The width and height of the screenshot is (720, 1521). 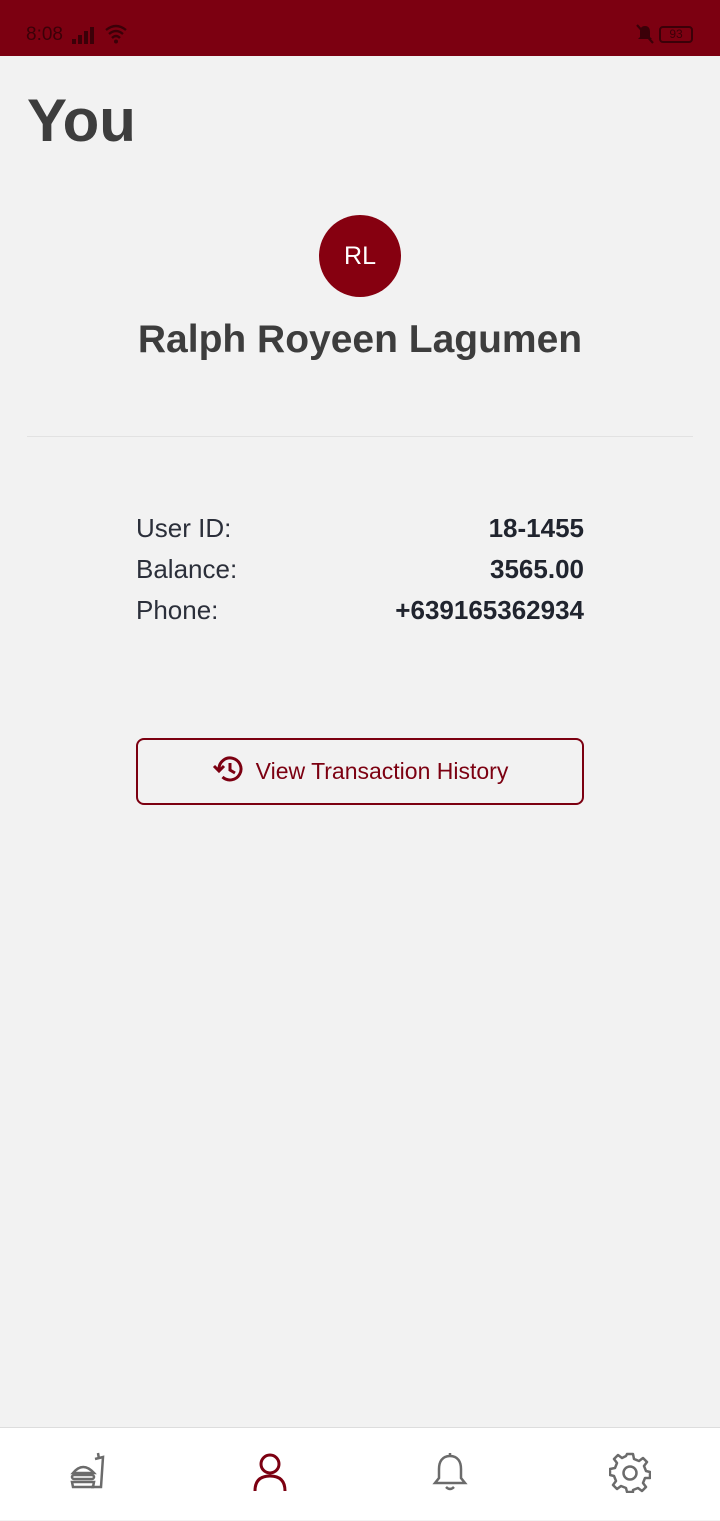 I want to click on info-label: User ID:, so click(x=184, y=527).